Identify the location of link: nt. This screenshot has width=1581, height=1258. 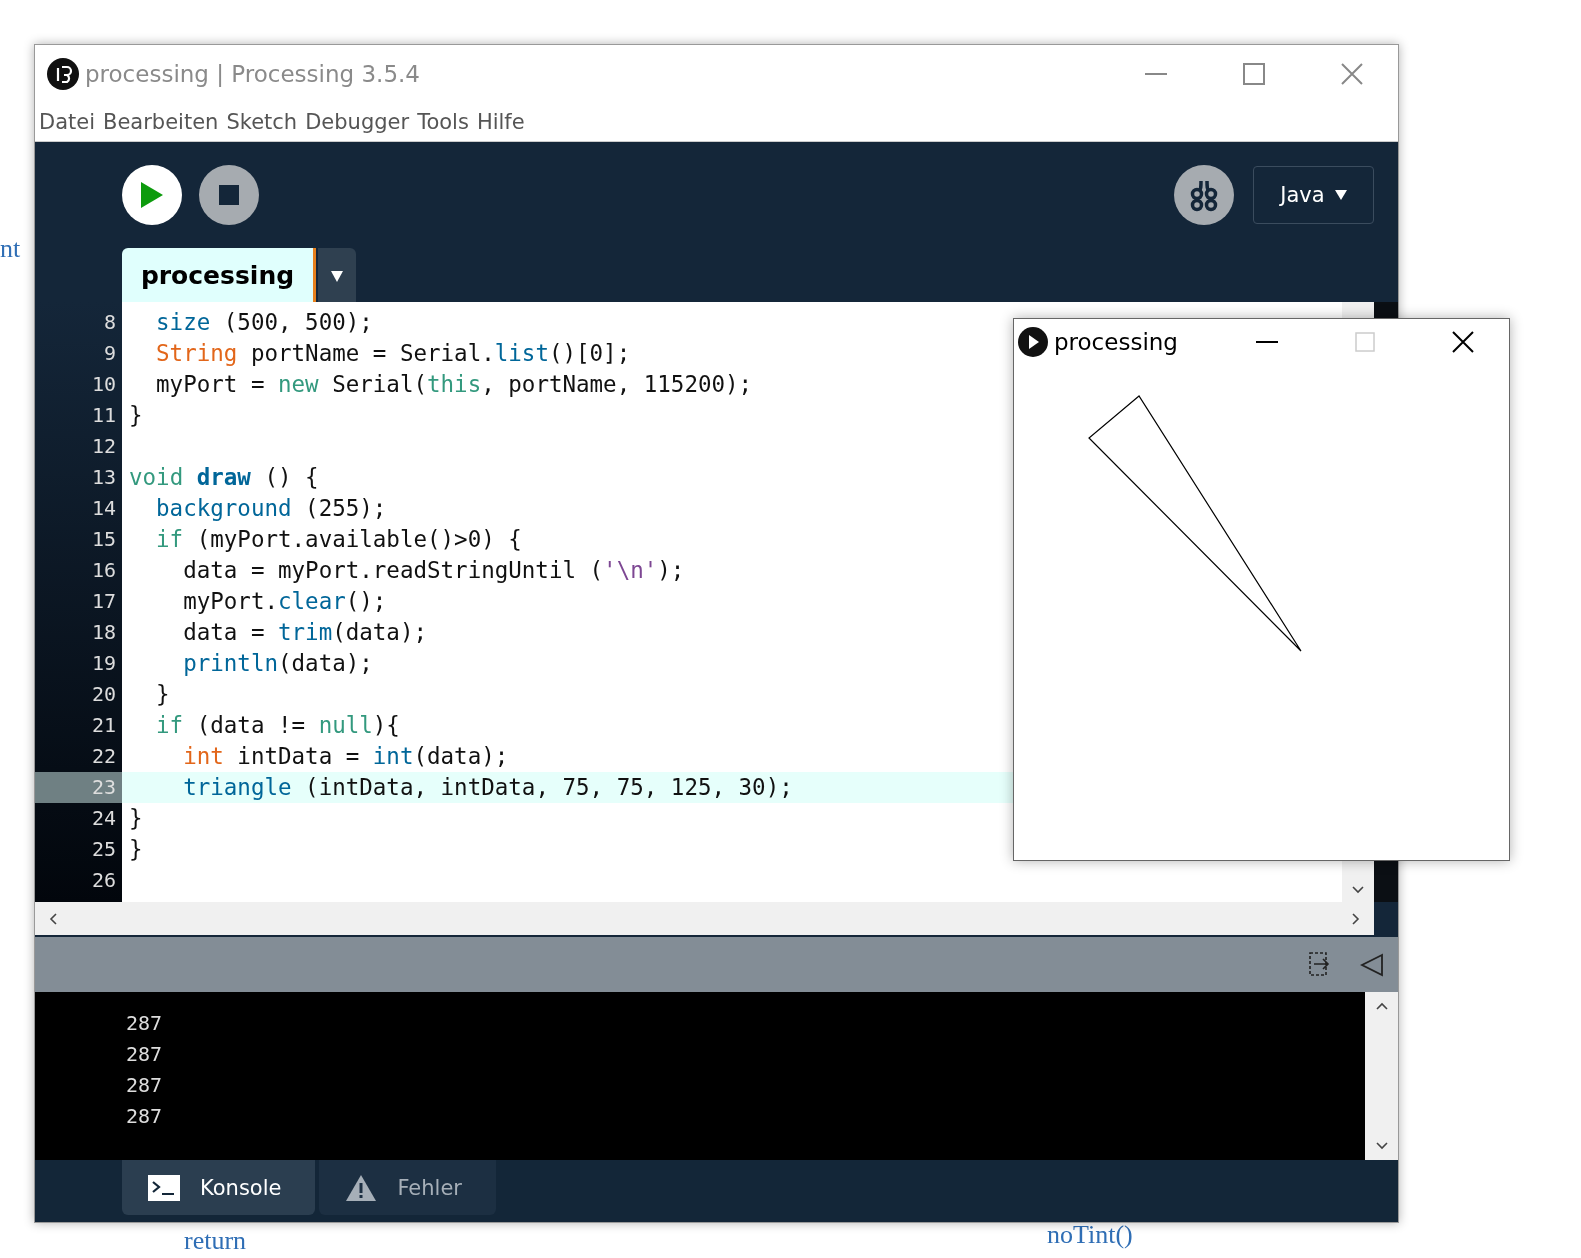
(10, 249).